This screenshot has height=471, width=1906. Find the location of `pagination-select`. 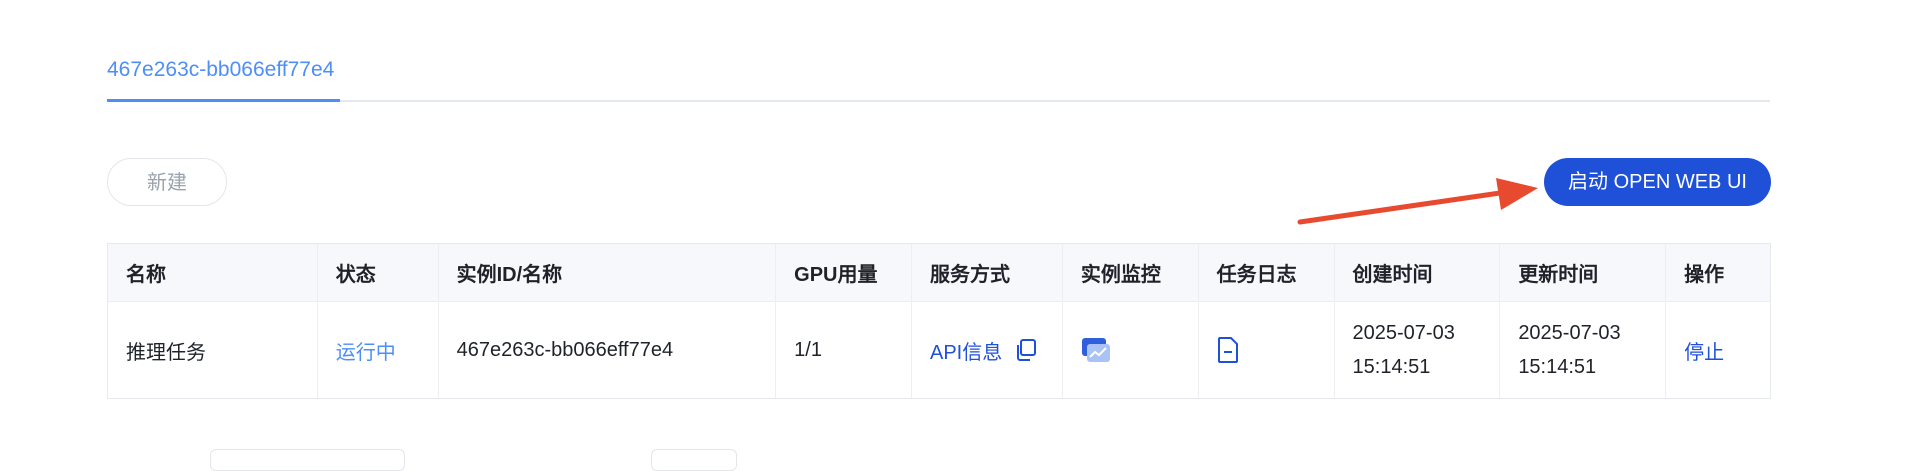

pagination-select is located at coordinates (307, 460).